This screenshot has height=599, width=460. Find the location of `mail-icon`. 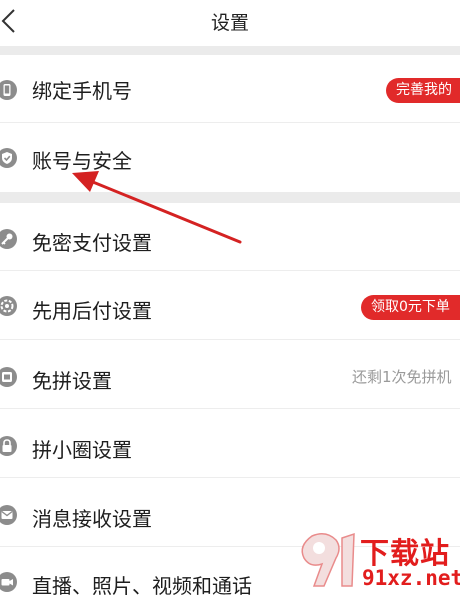

mail-icon is located at coordinates (8, 515).